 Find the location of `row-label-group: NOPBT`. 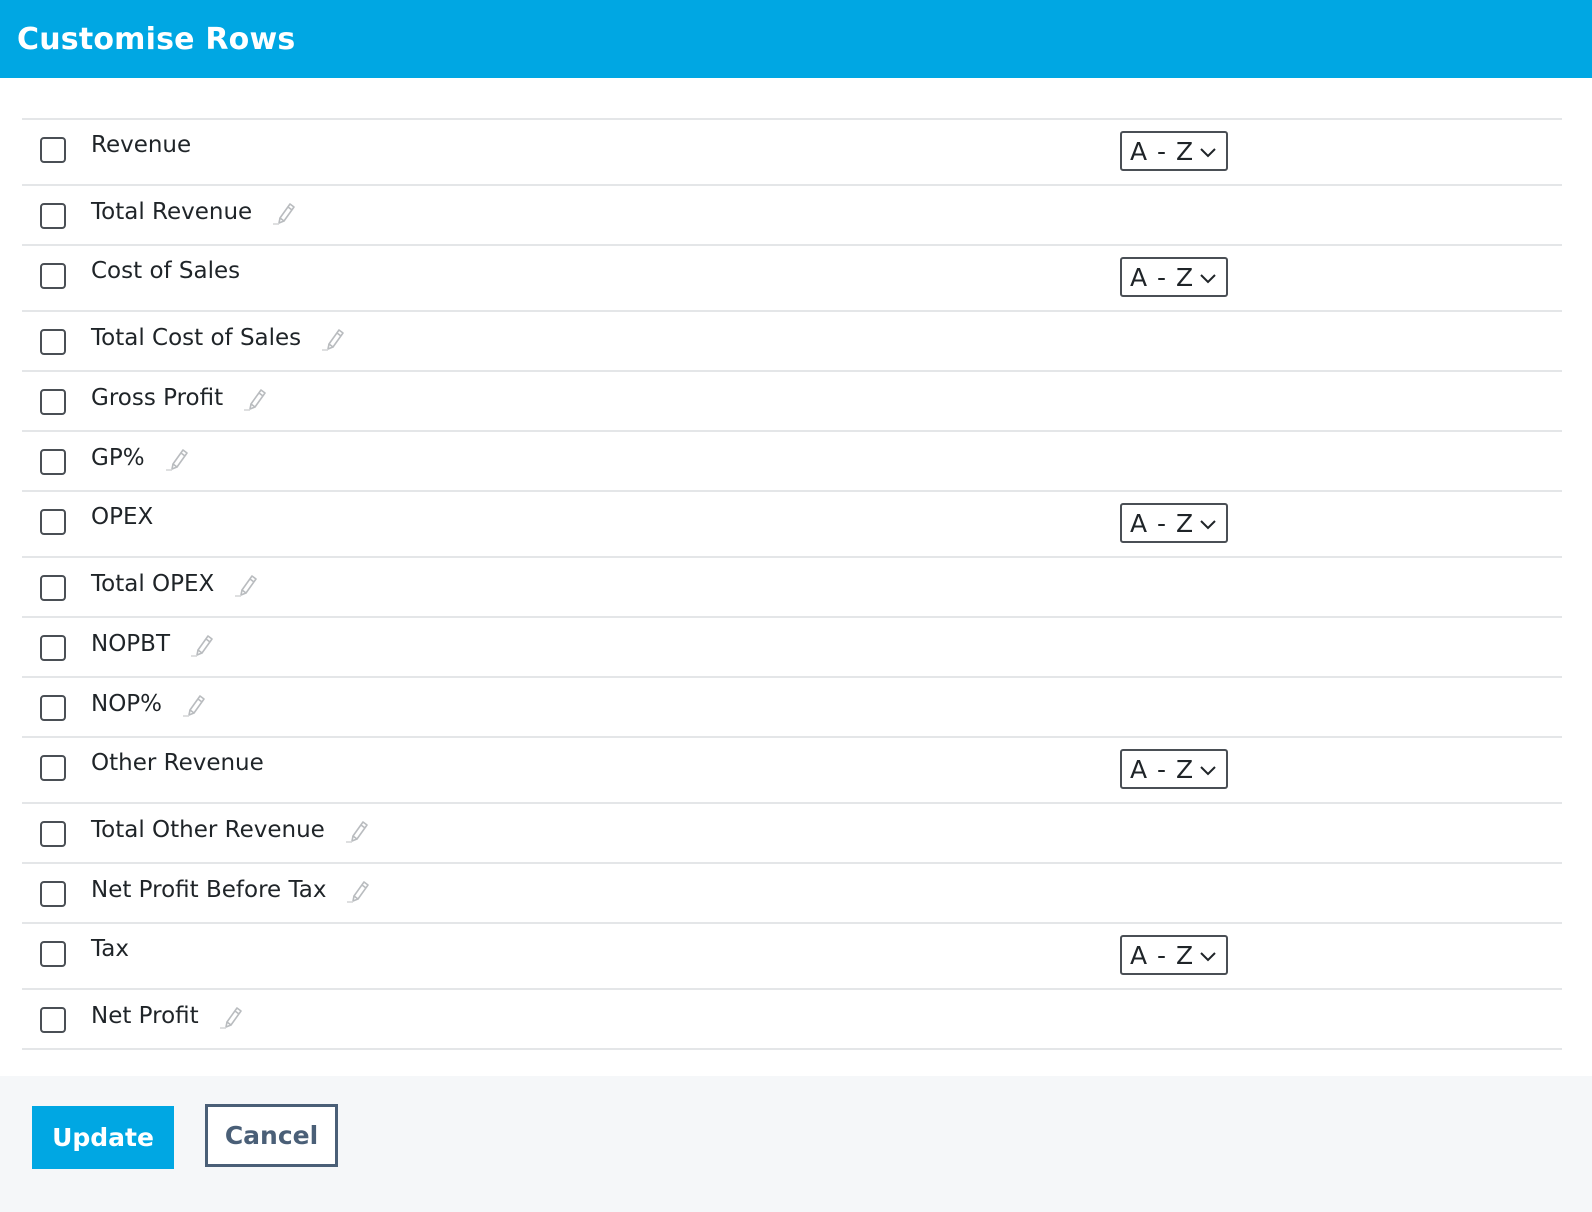

row-label-group: NOPBT is located at coordinates (153, 644).